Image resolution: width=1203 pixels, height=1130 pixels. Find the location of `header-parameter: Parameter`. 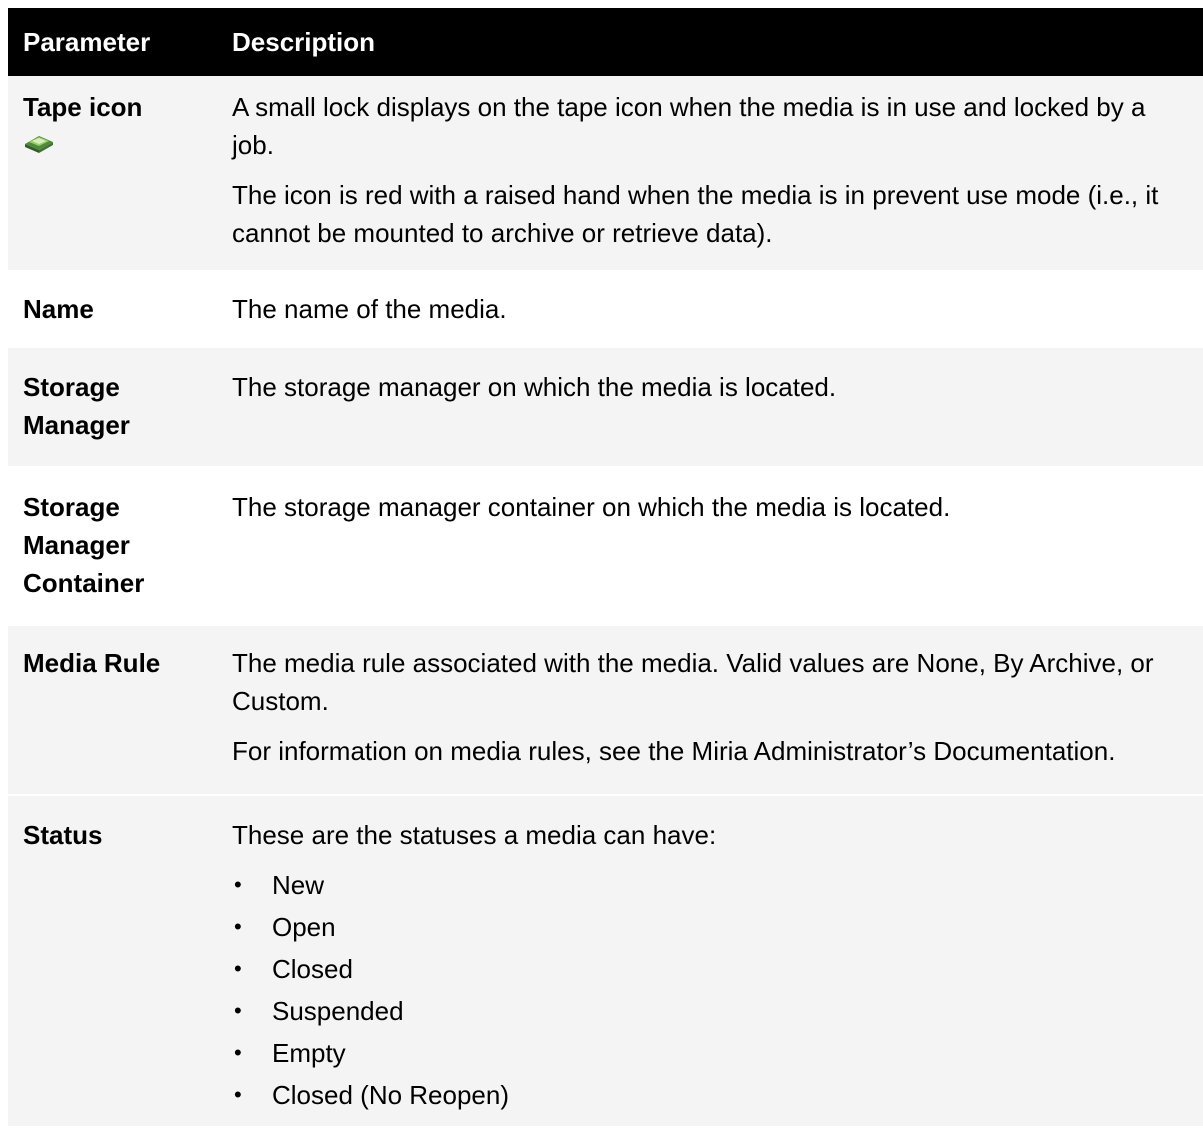

header-parameter: Parameter is located at coordinates (87, 41).